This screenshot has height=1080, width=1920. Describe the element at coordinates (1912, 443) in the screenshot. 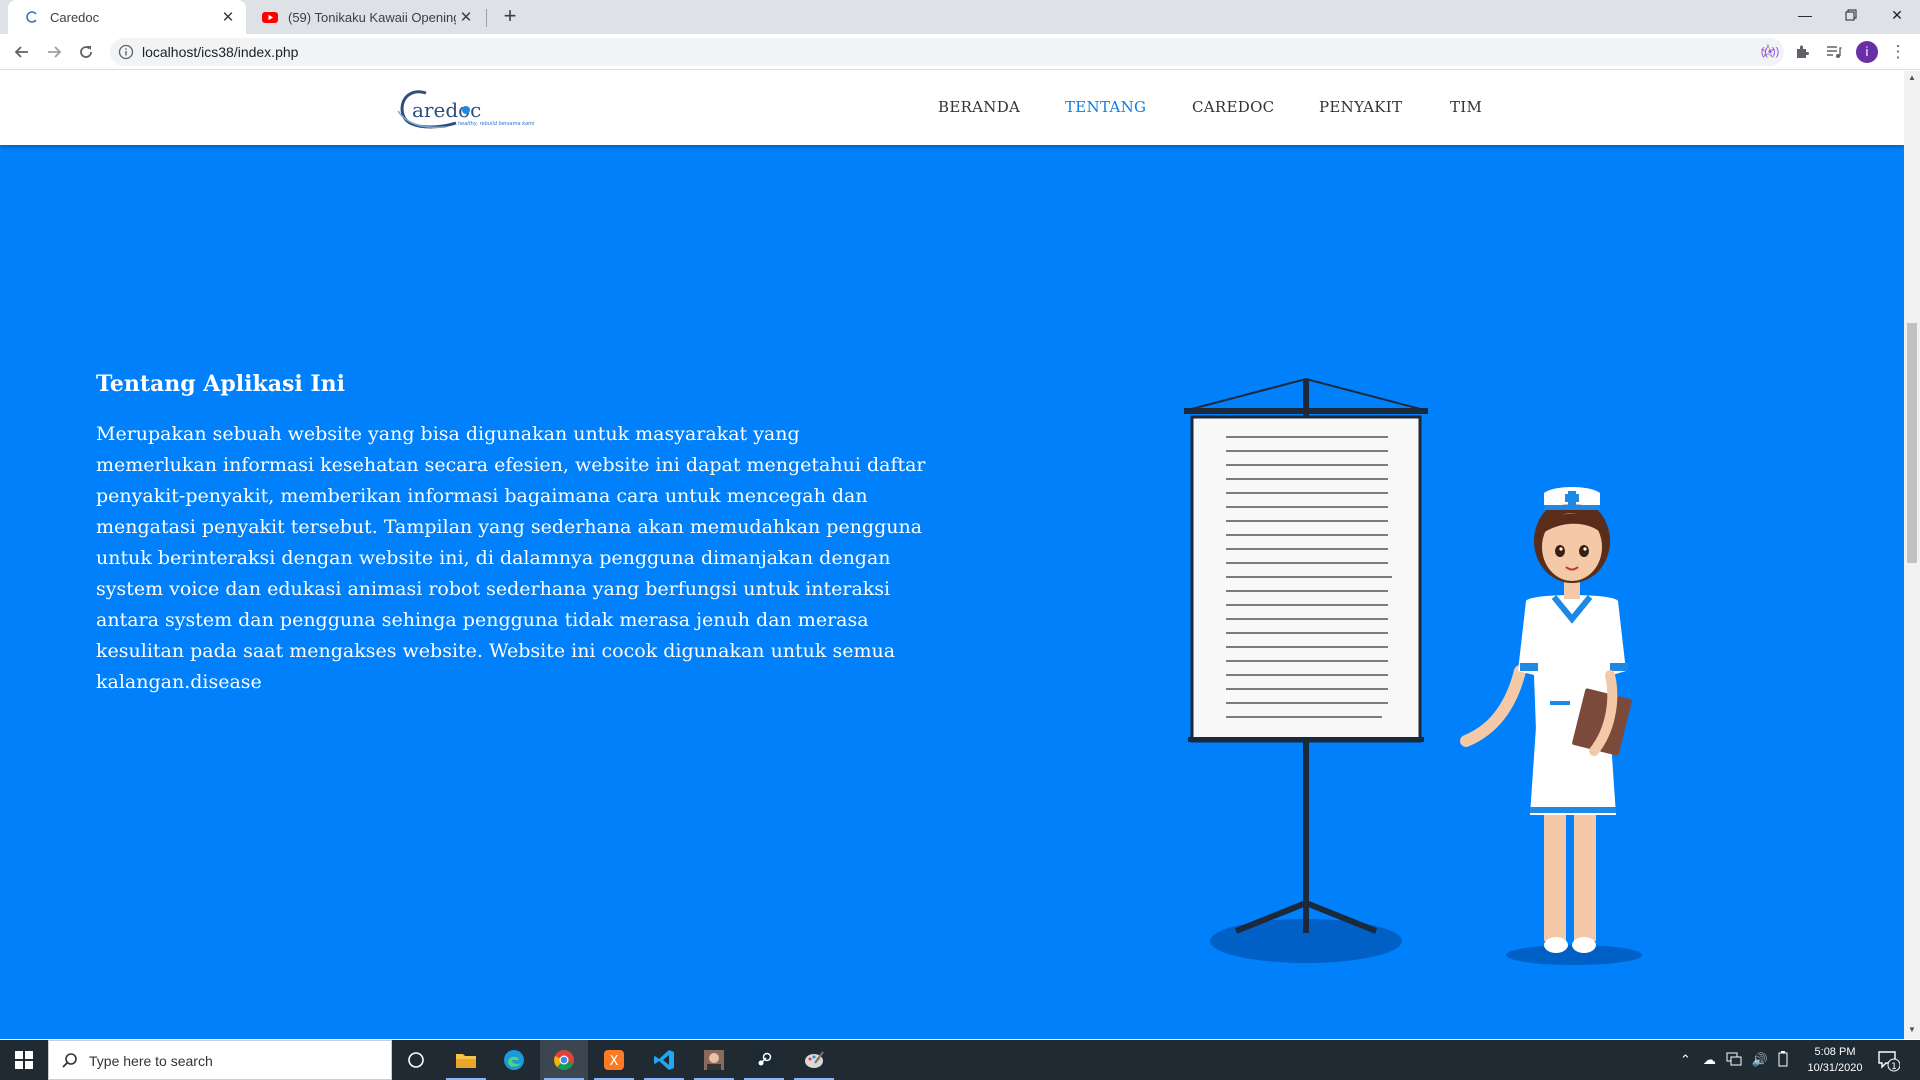

I see `scrollbar-thumb` at that location.